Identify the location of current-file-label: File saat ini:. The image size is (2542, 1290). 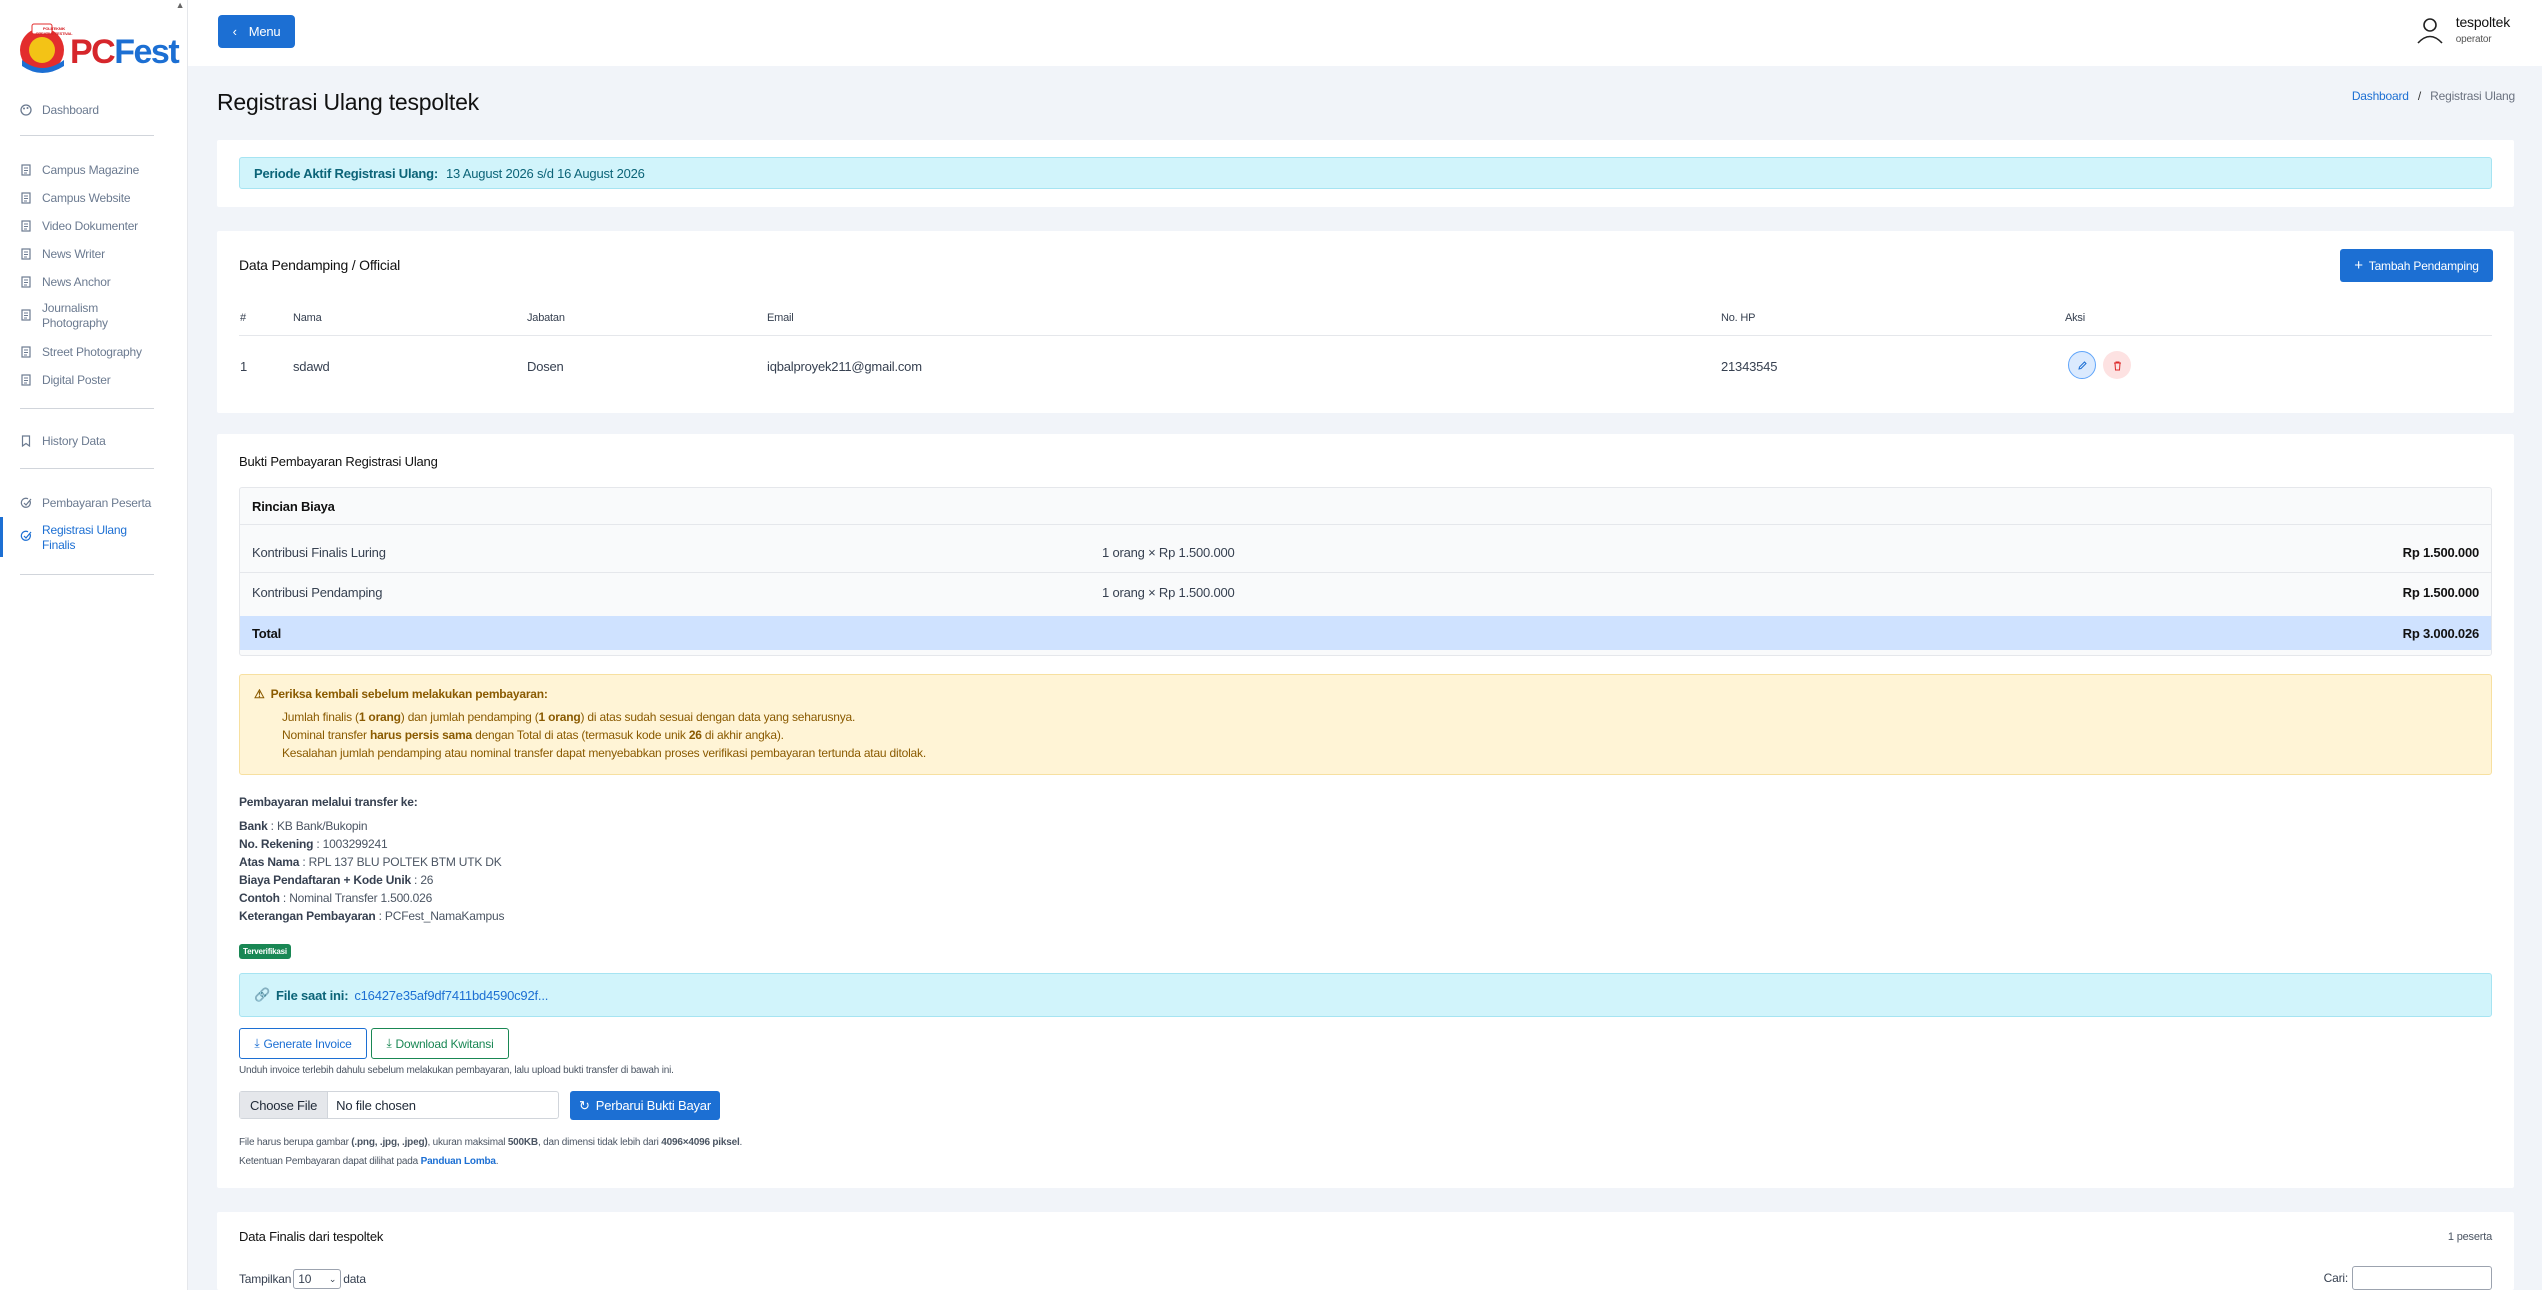
(312, 995).